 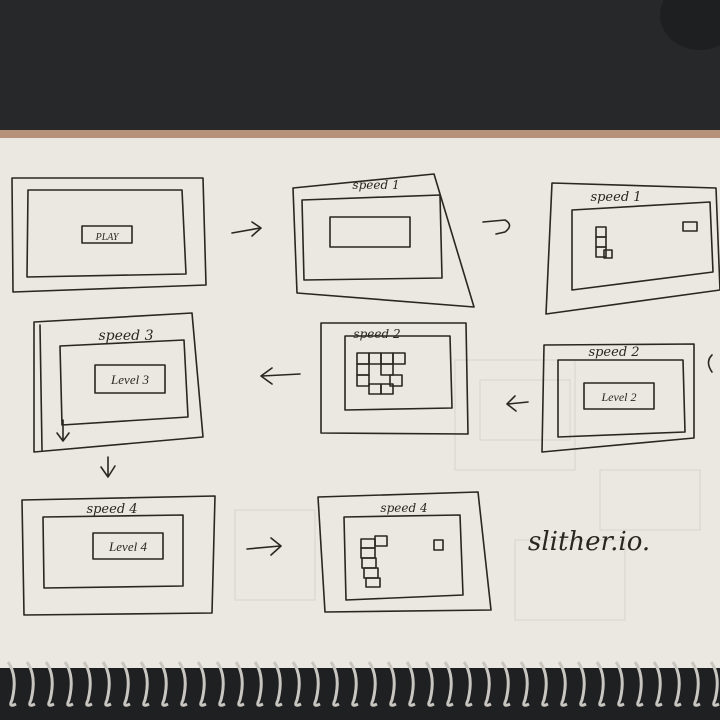 What do you see at coordinates (125, 336) in the screenshot?
I see `panel-6-title: speed 3` at bounding box center [125, 336].